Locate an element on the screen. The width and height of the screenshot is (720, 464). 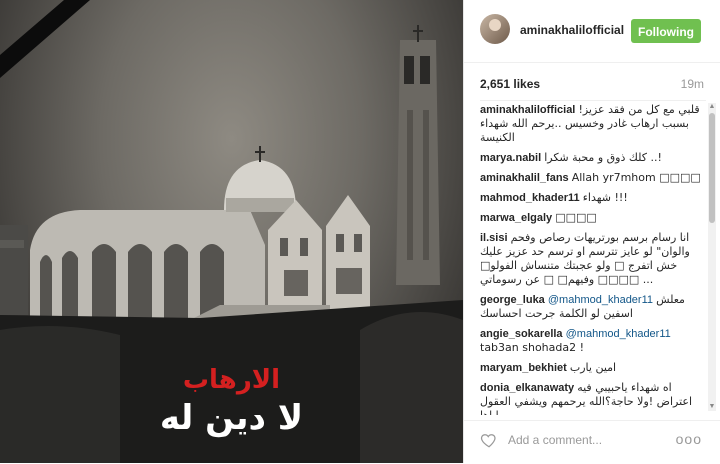
comment-username: donia_elkanawaty is located at coordinates (527, 388).